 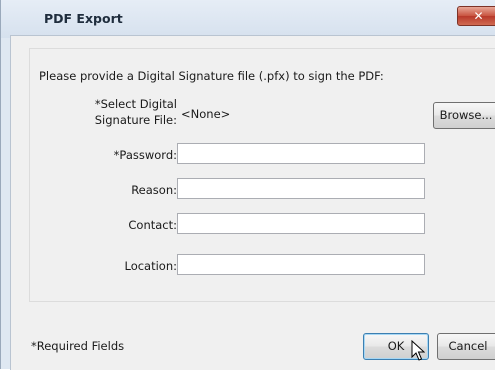 What do you see at coordinates (123, 112) in the screenshot?
I see `signature-file-label: *Select Digital Signature File:` at bounding box center [123, 112].